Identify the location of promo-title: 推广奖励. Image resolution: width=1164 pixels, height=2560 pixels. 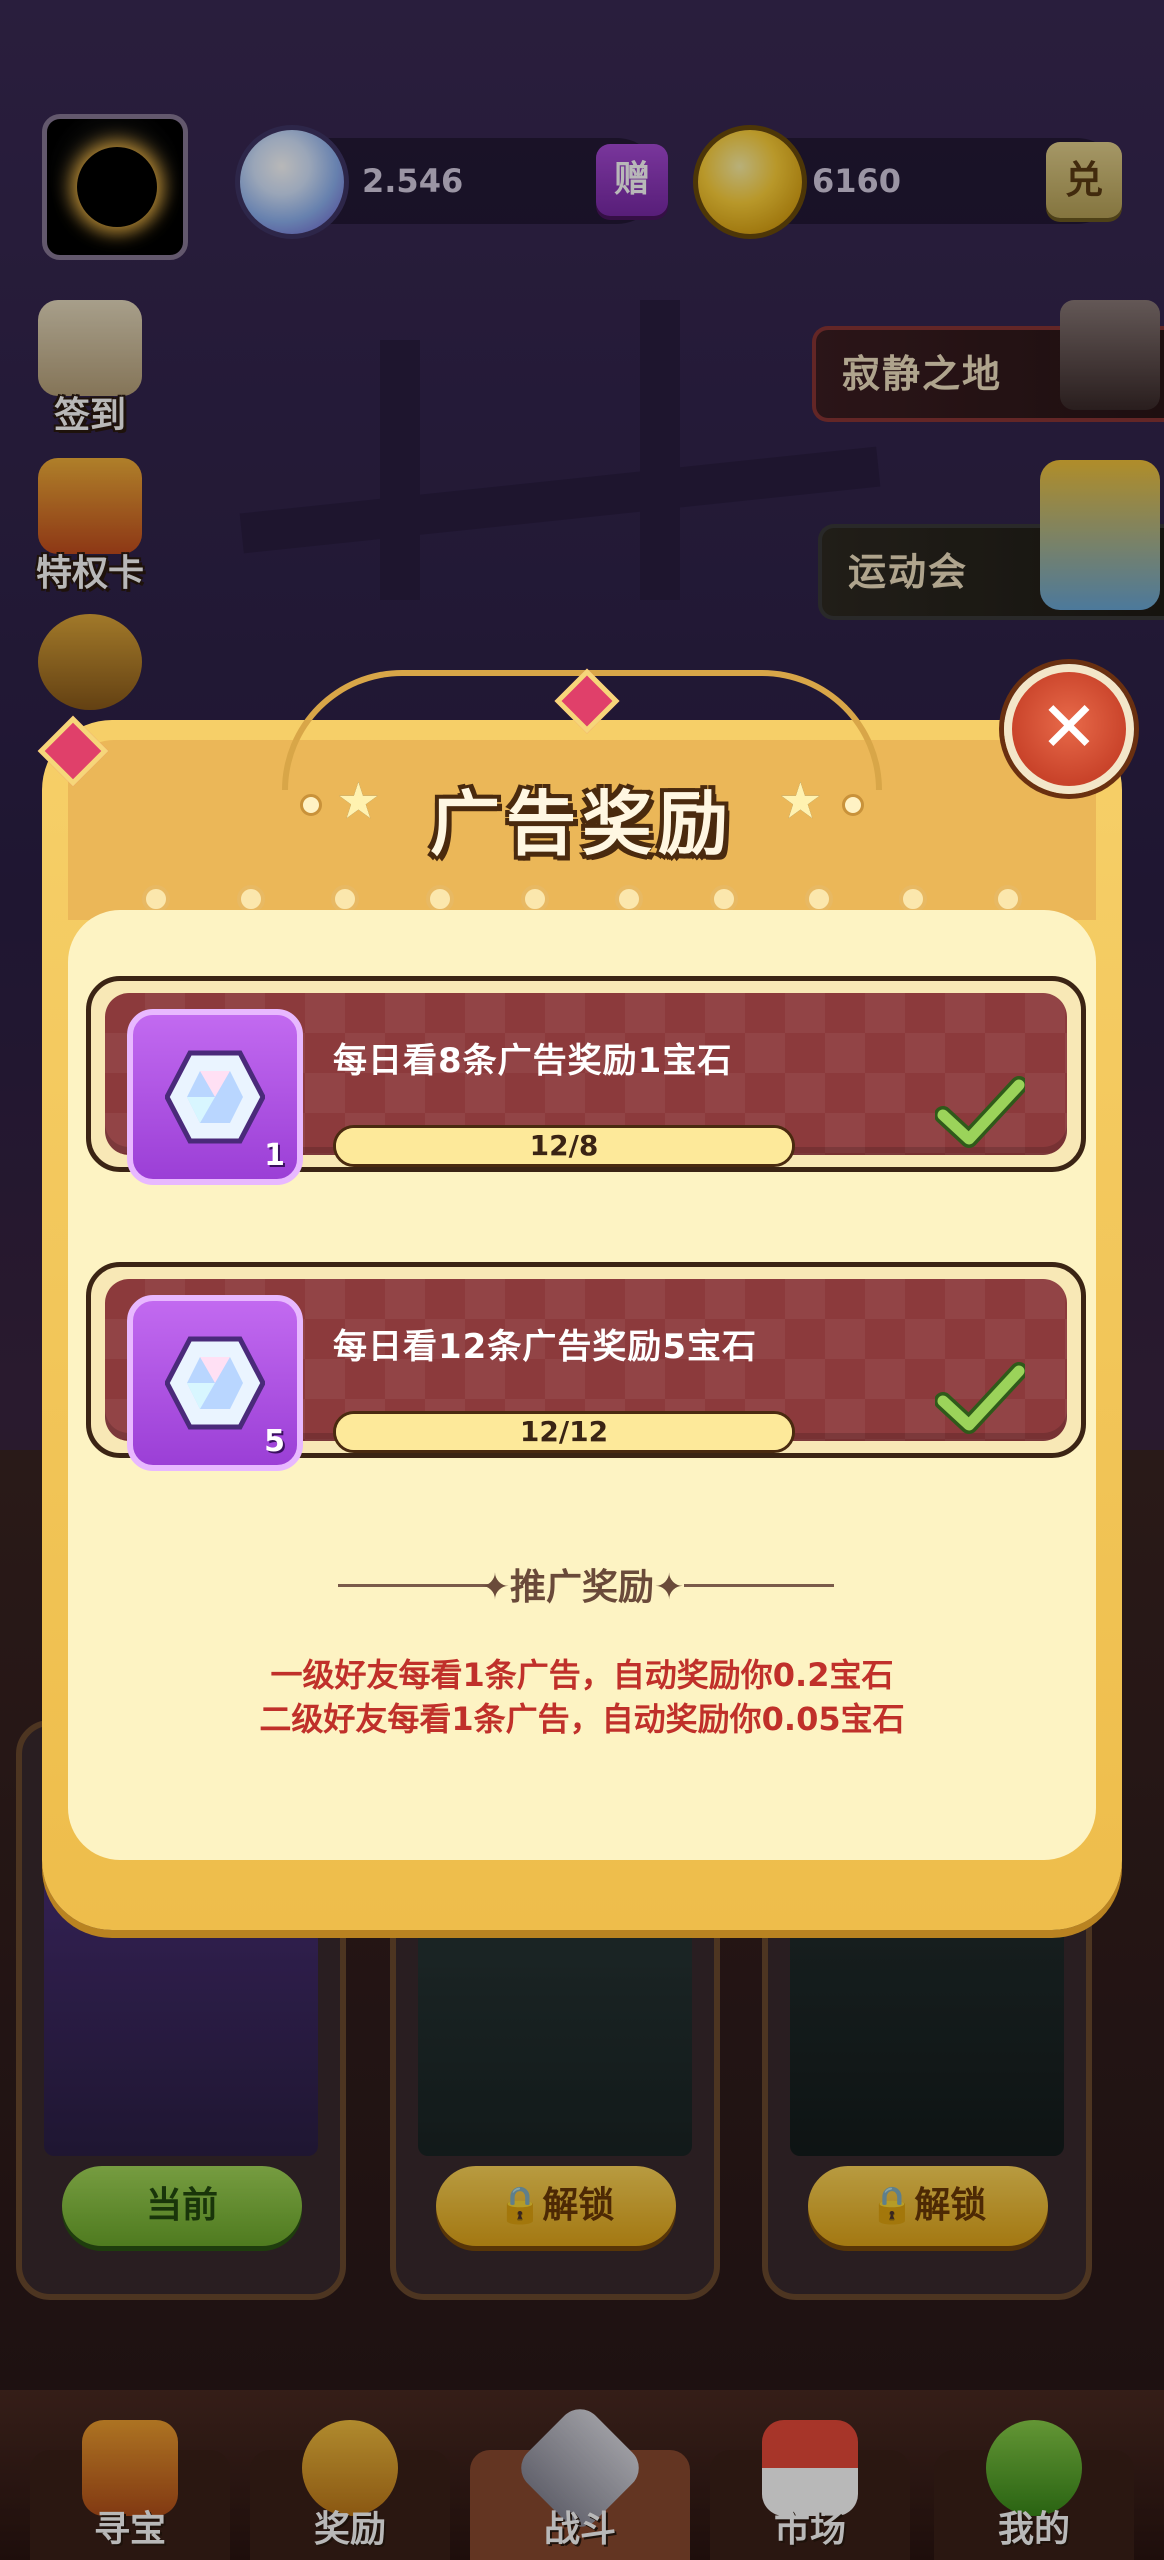
(581, 1587).